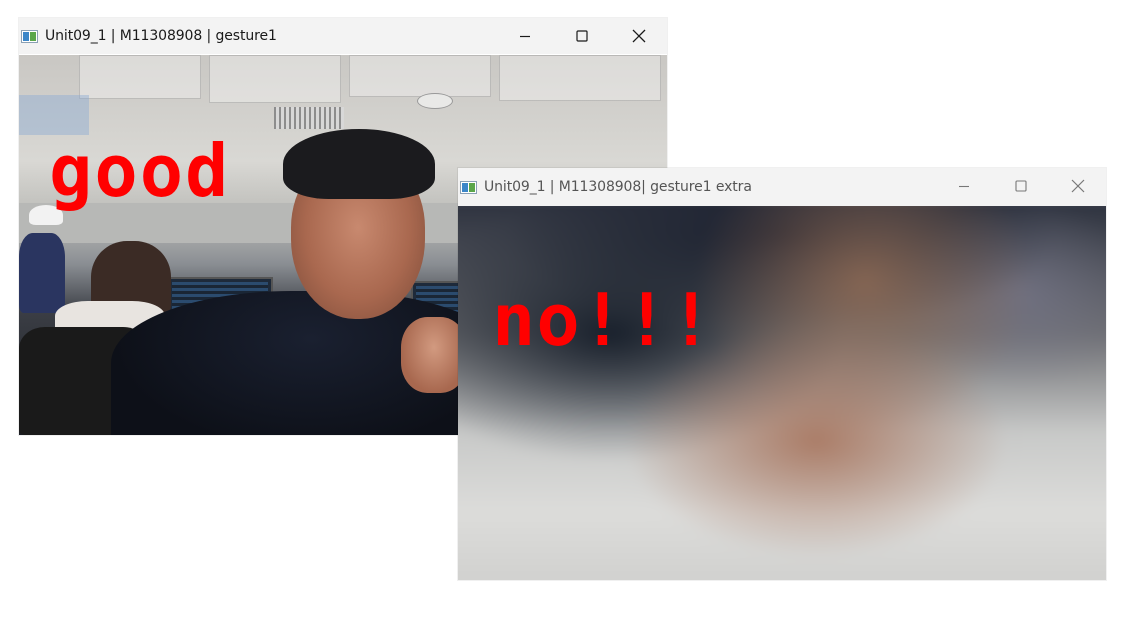 The image size is (1137, 621). Describe the element at coordinates (343, 36) in the screenshot. I see `window-titlebar: Unit09_1 | M11308908 | gesture1` at that location.